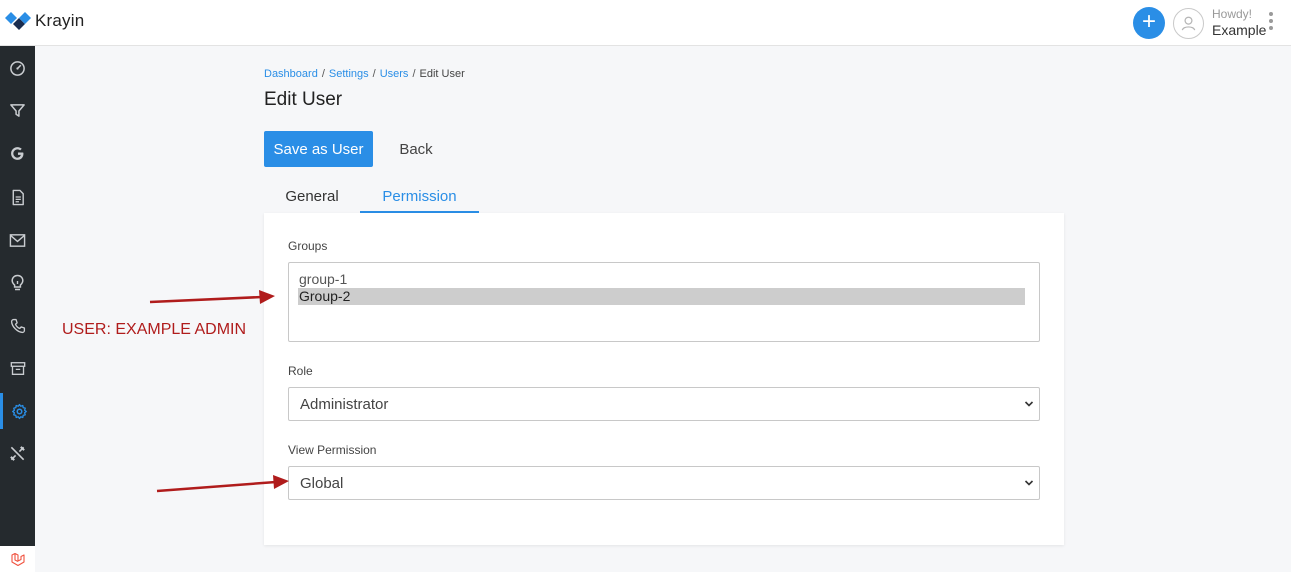  Describe the element at coordinates (222, 484) in the screenshot. I see `annotation-arrow-view-permission` at that location.